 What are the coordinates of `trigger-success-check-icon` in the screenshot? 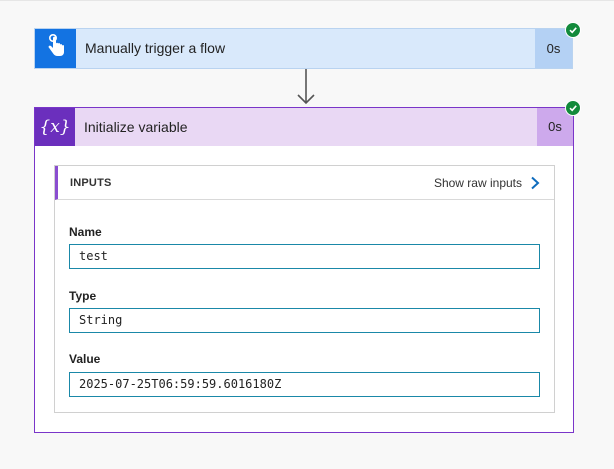 It's located at (573, 30).